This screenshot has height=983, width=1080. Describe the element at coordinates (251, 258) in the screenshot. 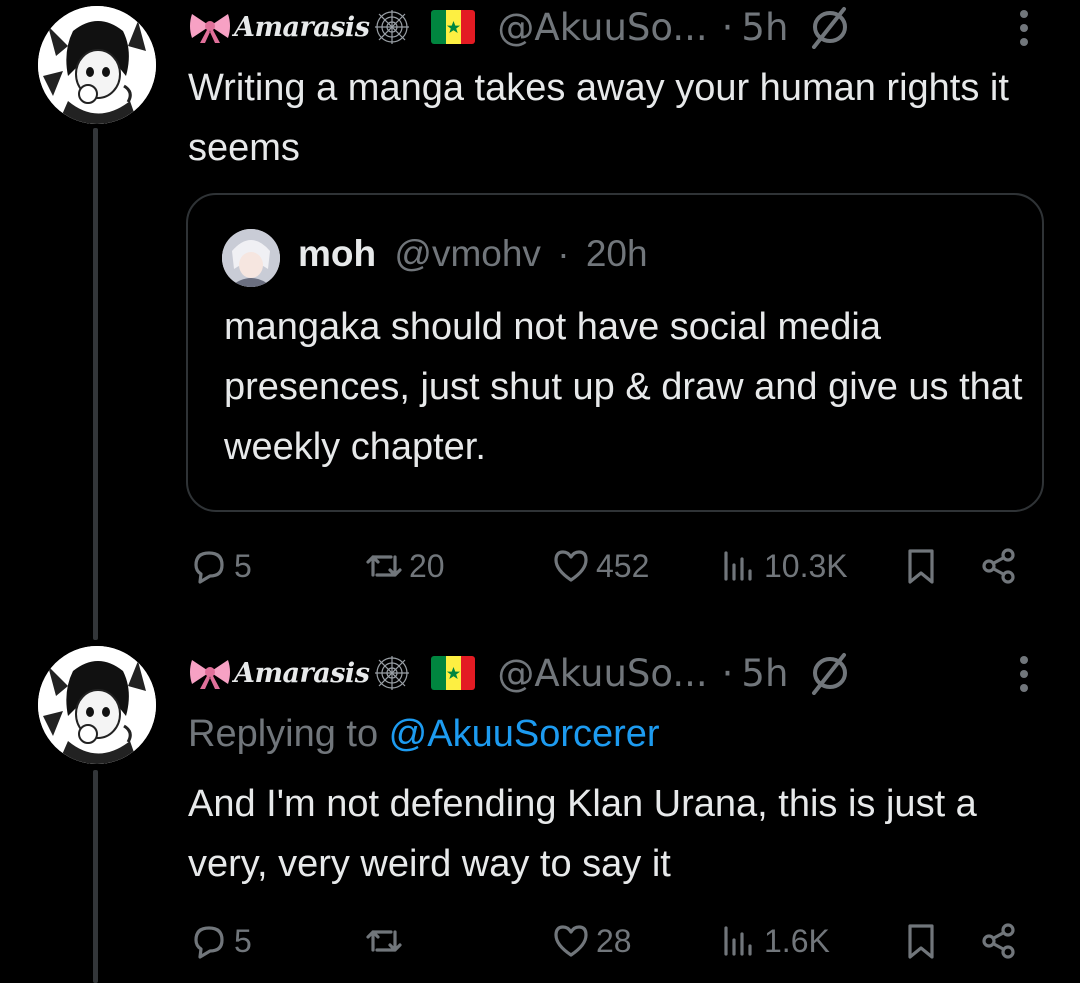

I see `quoted-avatar` at that location.